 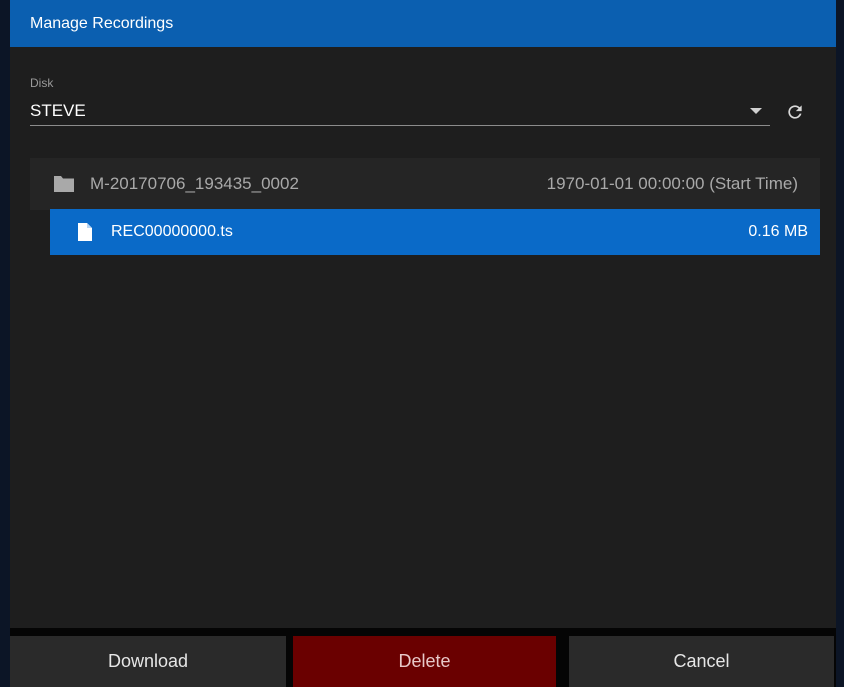 I want to click on file-size: 0.16 MB, so click(x=778, y=231).